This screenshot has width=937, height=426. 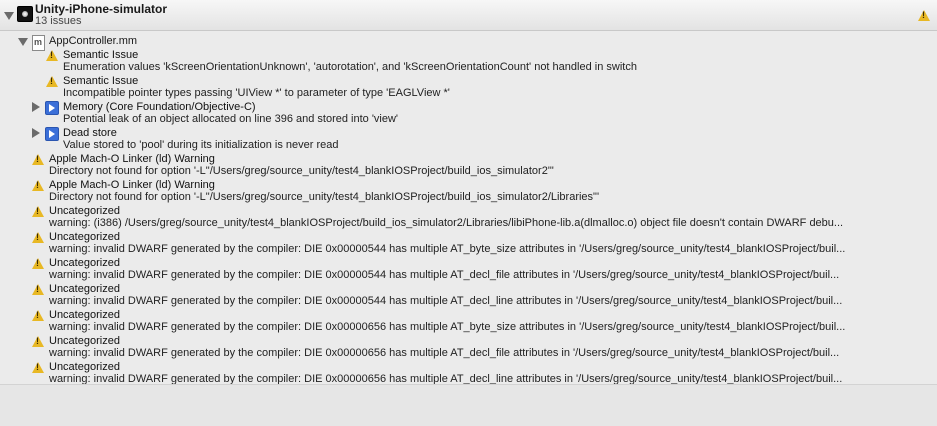 What do you see at coordinates (23, 42) in the screenshot?
I see `file-disclosure-triangle-icon` at bounding box center [23, 42].